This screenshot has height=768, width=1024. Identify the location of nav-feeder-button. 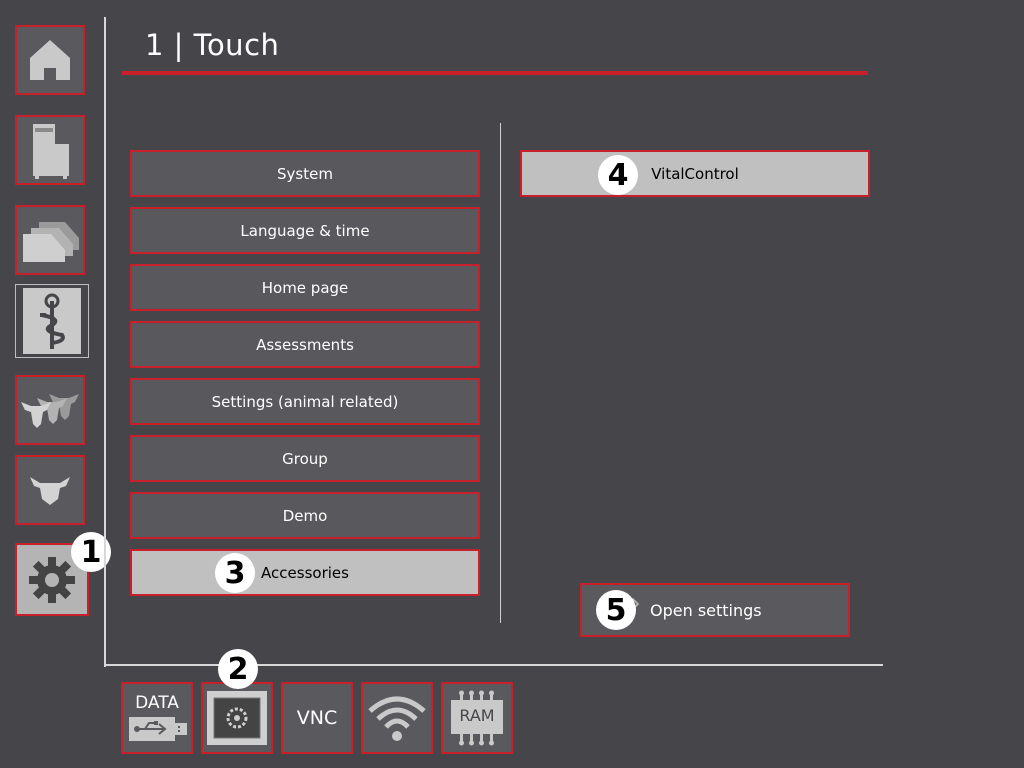
(50, 150).